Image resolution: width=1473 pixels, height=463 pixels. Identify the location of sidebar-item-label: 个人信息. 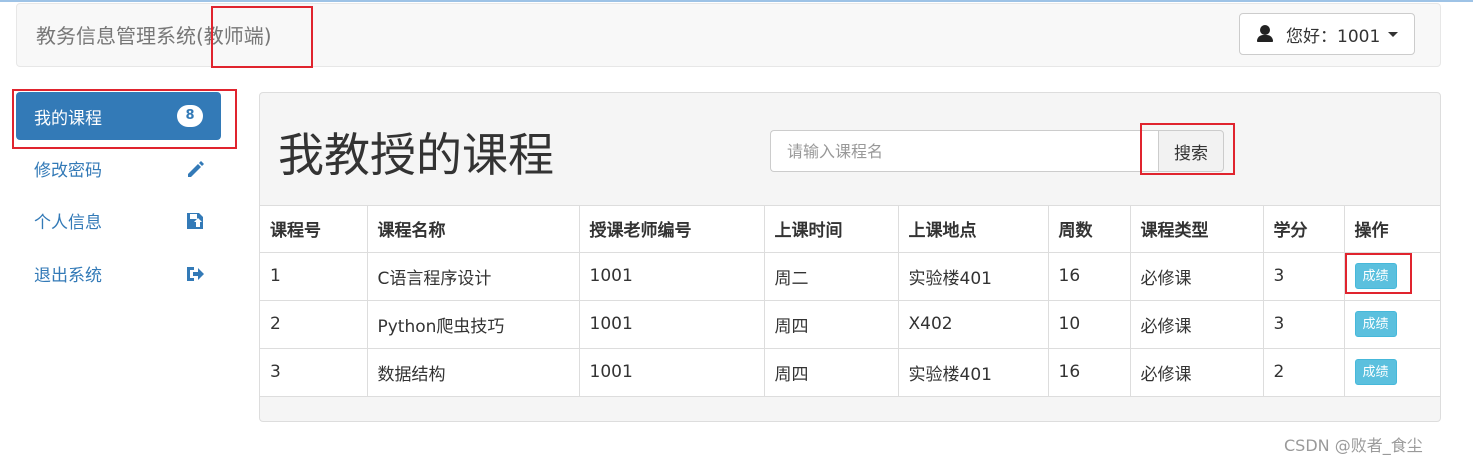
(68, 222).